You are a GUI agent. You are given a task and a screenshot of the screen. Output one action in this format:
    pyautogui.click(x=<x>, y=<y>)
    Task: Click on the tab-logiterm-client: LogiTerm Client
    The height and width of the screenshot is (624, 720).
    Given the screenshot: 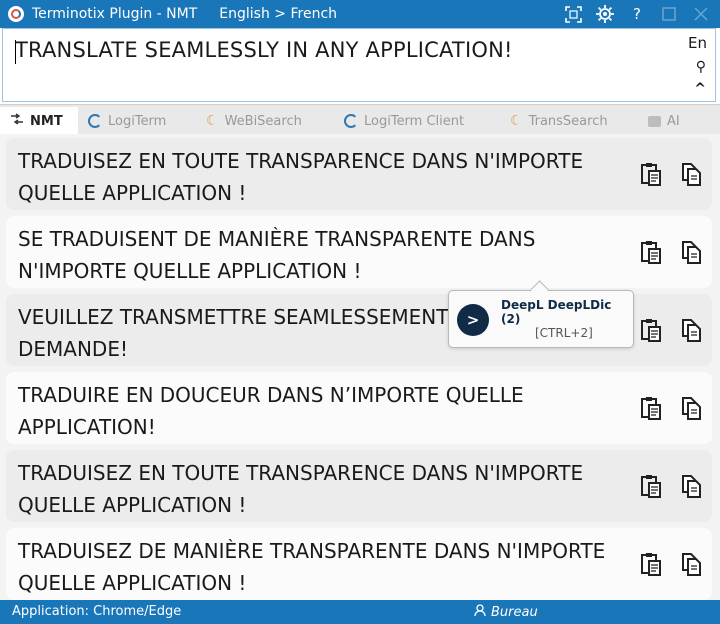 What is the action you would take?
    pyautogui.click(x=417, y=121)
    